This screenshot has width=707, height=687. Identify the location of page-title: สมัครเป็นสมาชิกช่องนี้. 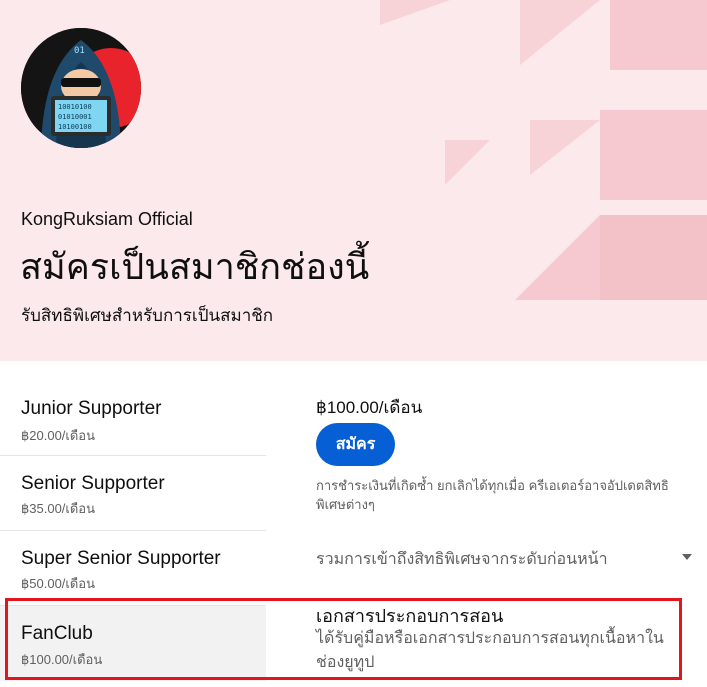
(195, 266).